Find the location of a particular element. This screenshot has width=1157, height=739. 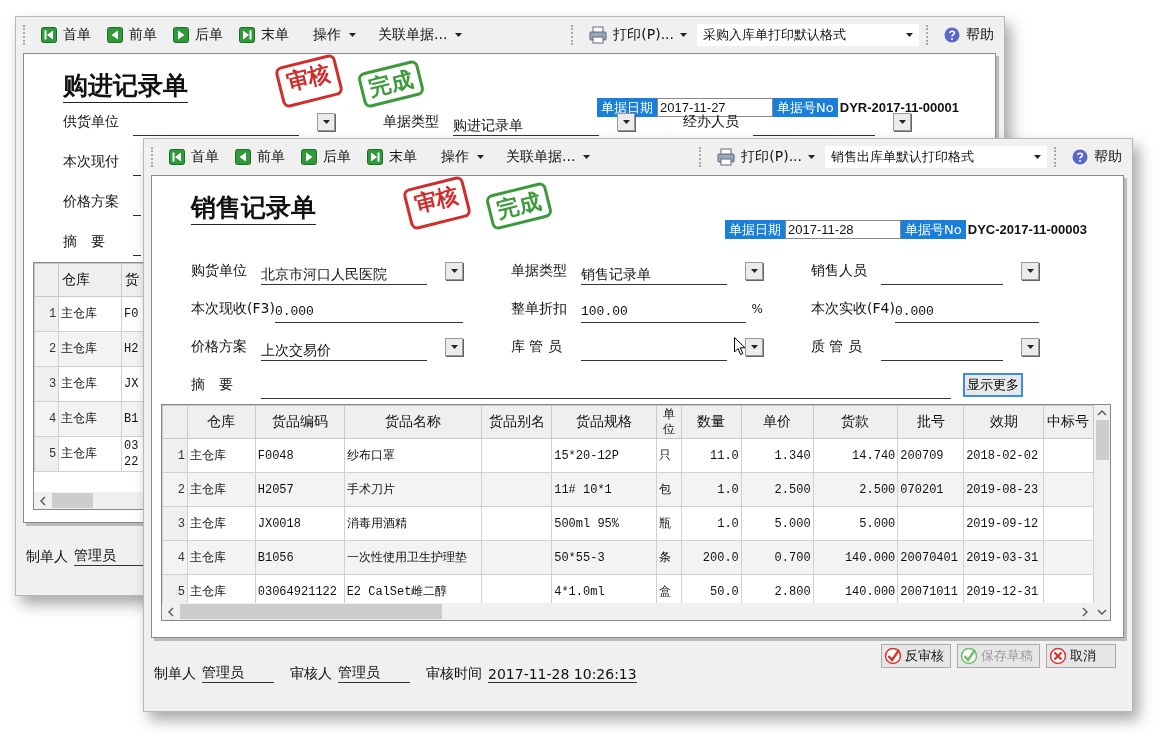

skip-right-icon is located at coordinates (375, 157).